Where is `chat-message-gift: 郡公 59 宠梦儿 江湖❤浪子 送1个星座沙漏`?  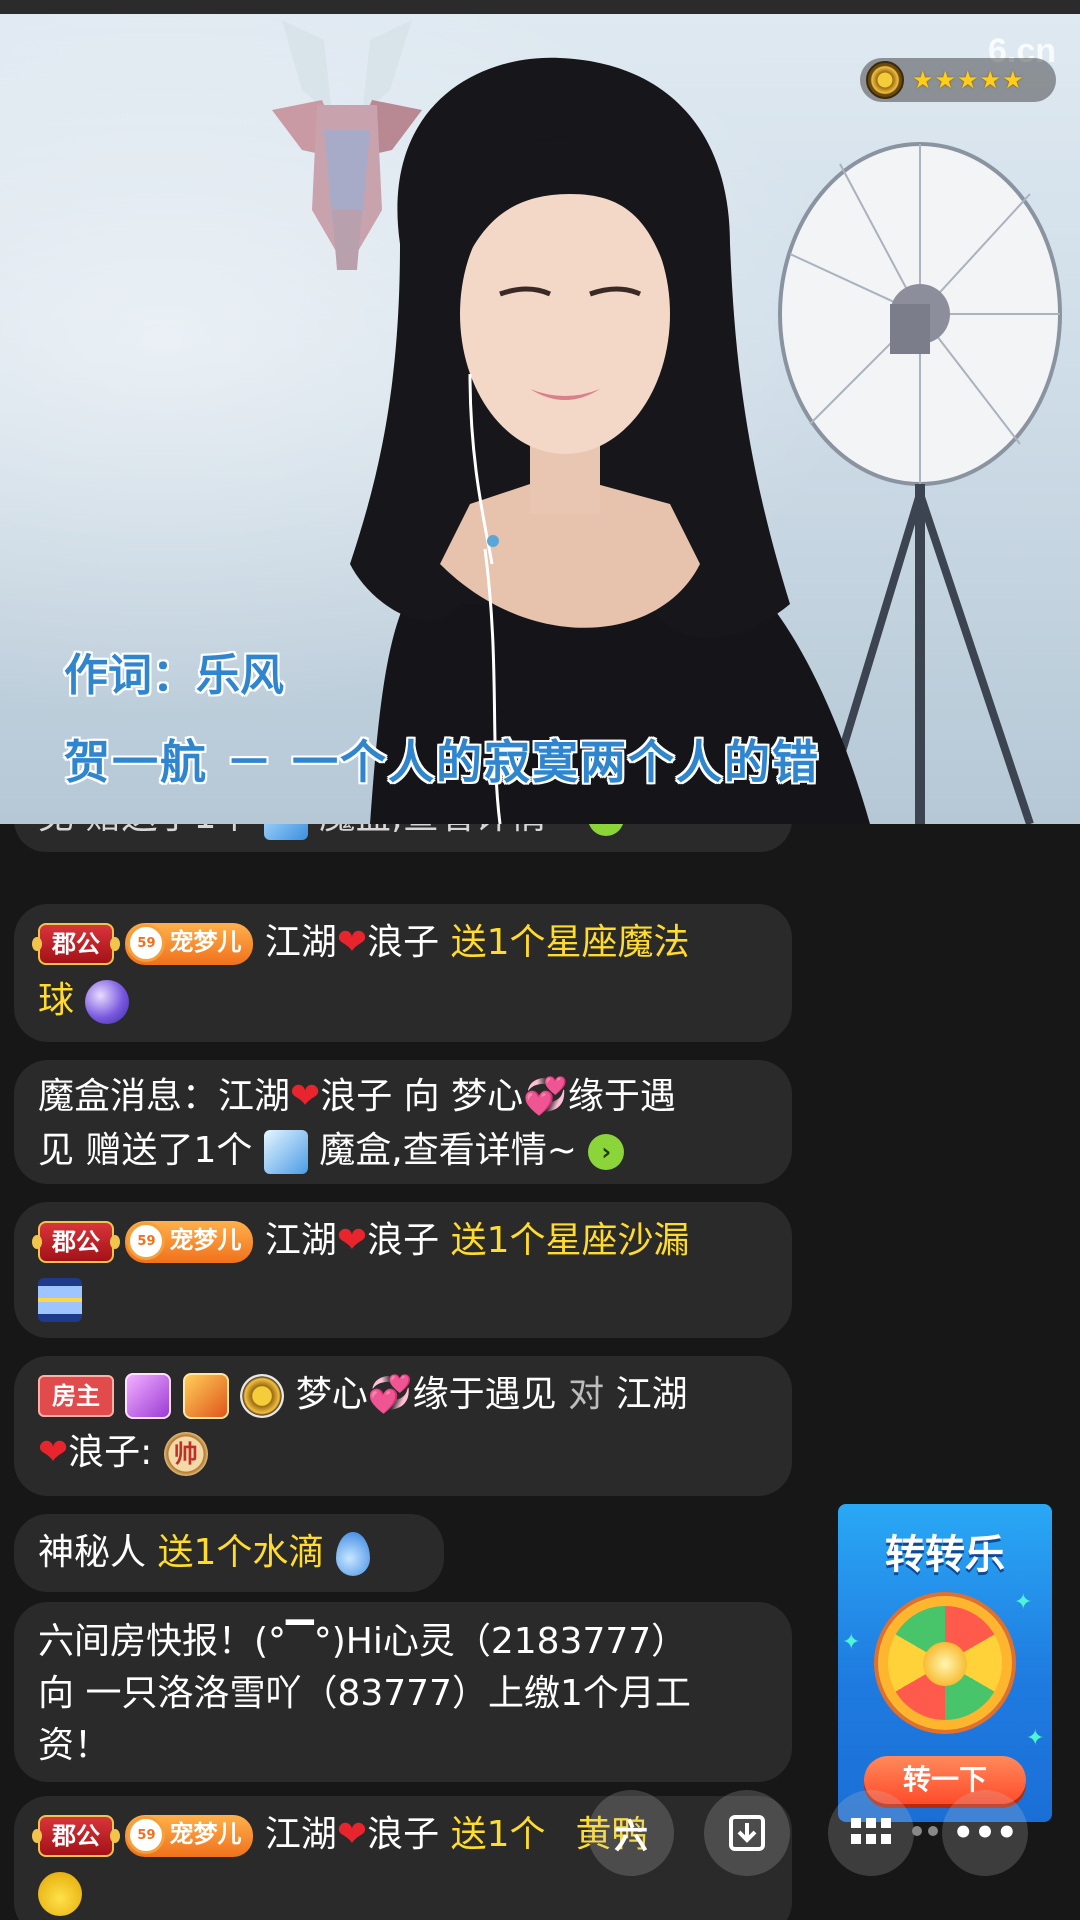
chat-message-gift: 郡公 59 宠梦儿 江湖❤浪子 送1个星座沙漏 is located at coordinates (403, 1270).